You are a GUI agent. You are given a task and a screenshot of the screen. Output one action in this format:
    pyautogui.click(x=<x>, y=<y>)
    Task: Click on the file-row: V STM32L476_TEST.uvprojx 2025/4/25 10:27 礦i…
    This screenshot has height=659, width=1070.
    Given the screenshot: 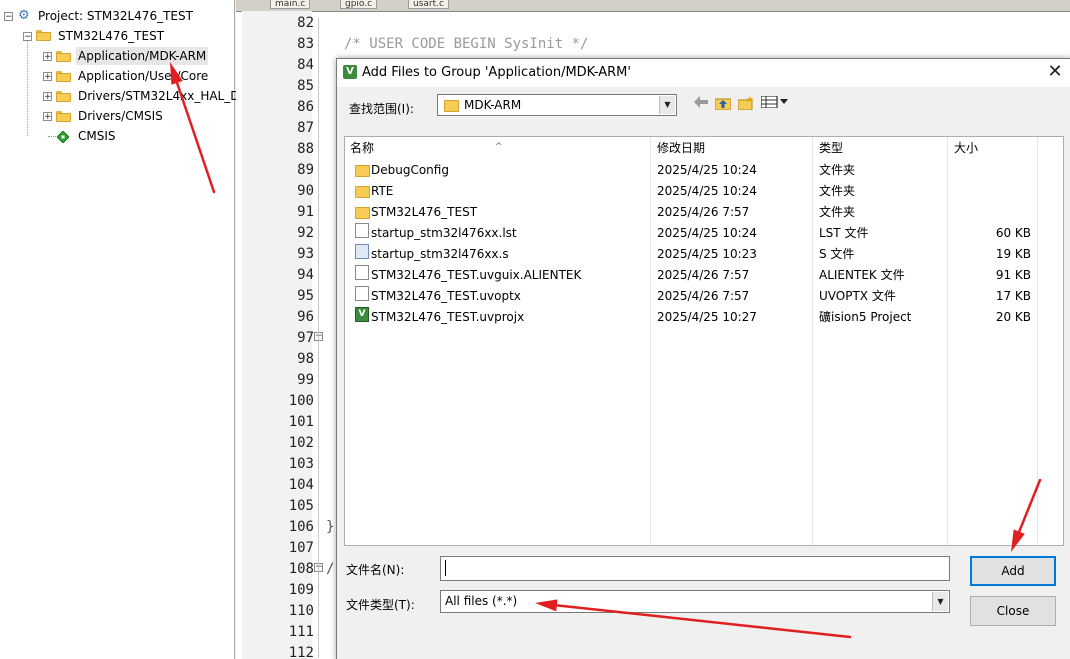 What is the action you would take?
    pyautogui.click(x=704, y=317)
    